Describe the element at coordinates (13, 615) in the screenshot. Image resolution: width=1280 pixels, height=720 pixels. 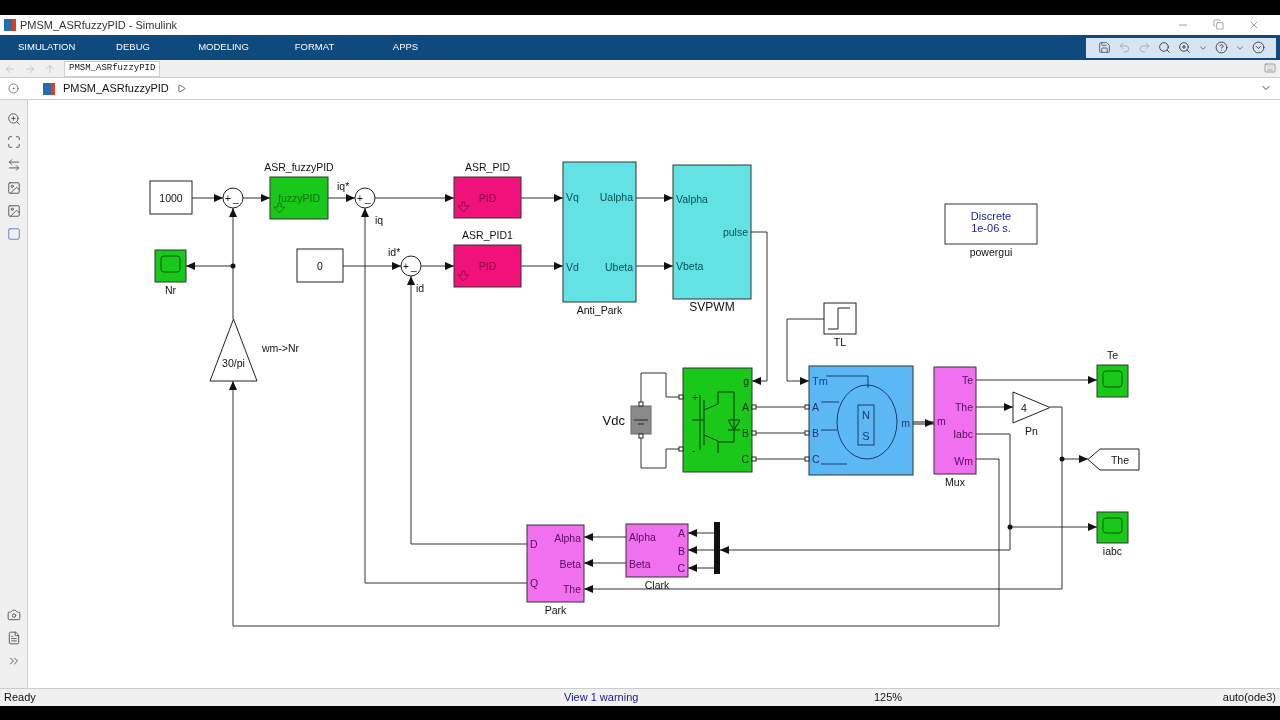
I see `camera-icon` at that location.